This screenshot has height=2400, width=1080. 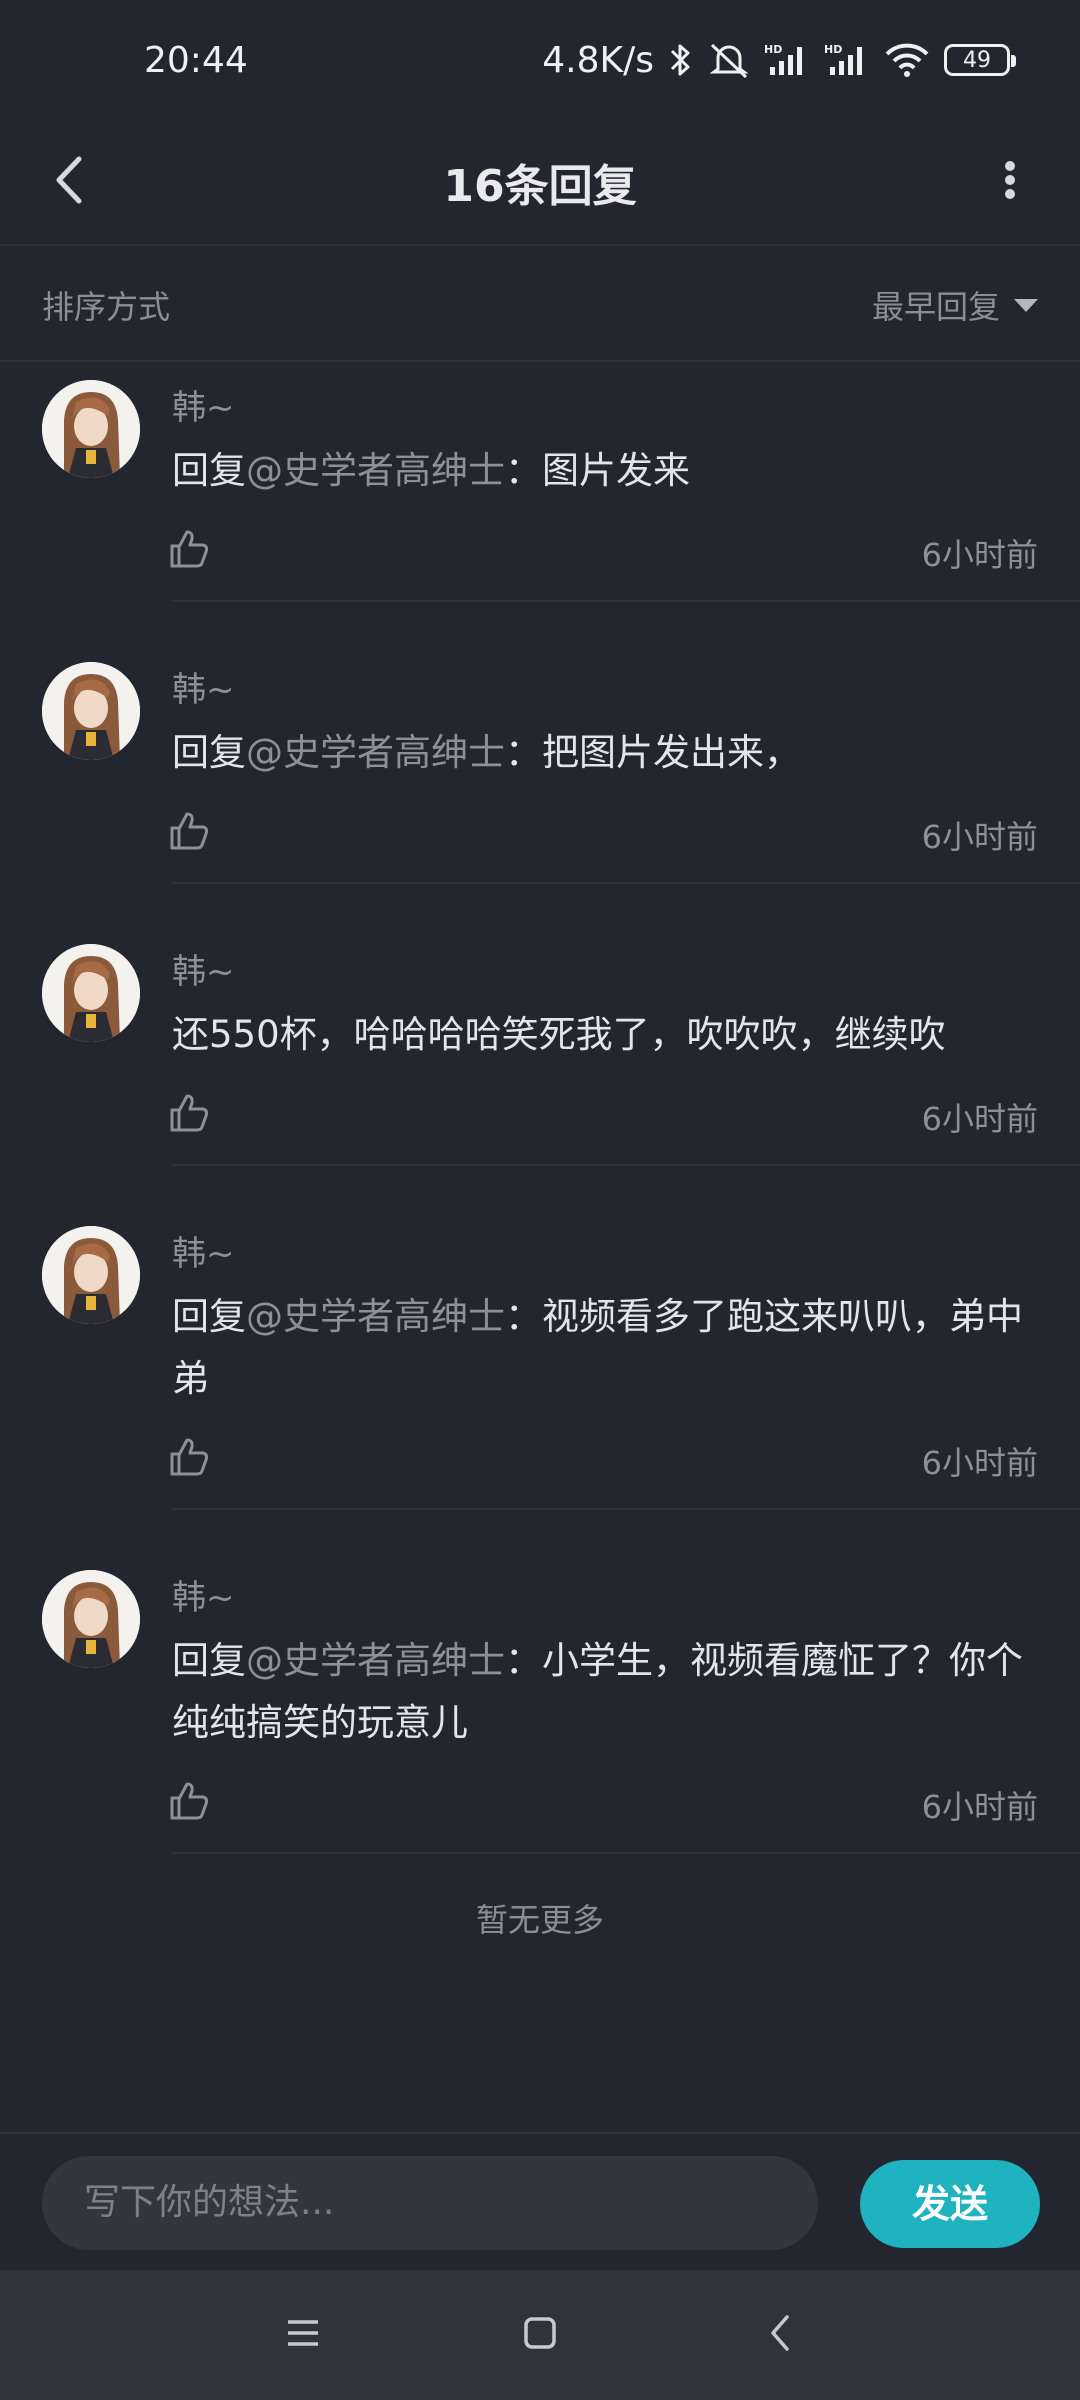 I want to click on sort-dropdown: 最早回复, so click(x=955, y=305).